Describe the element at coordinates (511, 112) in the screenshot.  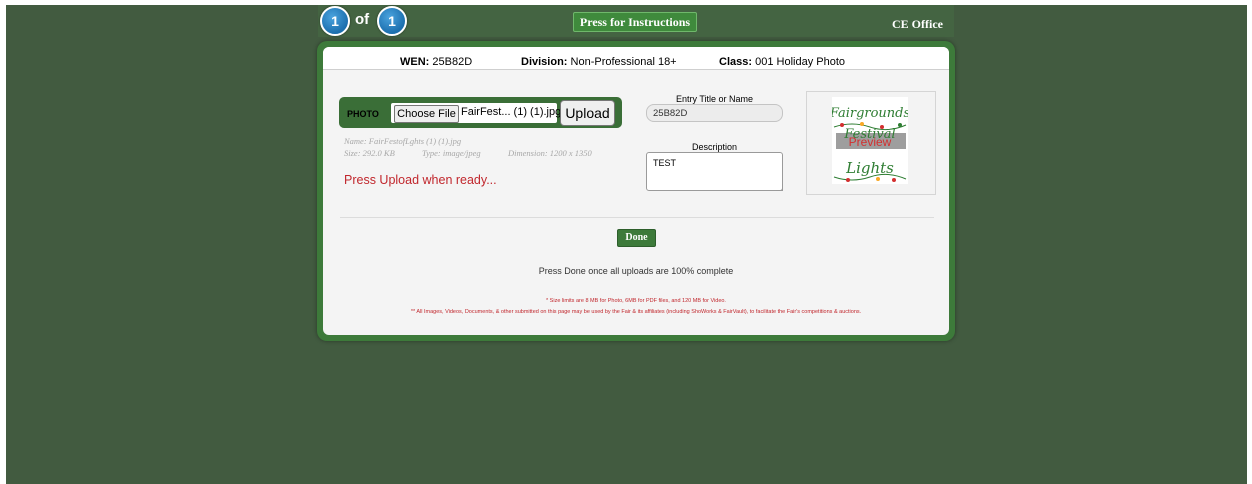
I see `selected-file-name: FairFest... (1) (1).jpg` at that location.